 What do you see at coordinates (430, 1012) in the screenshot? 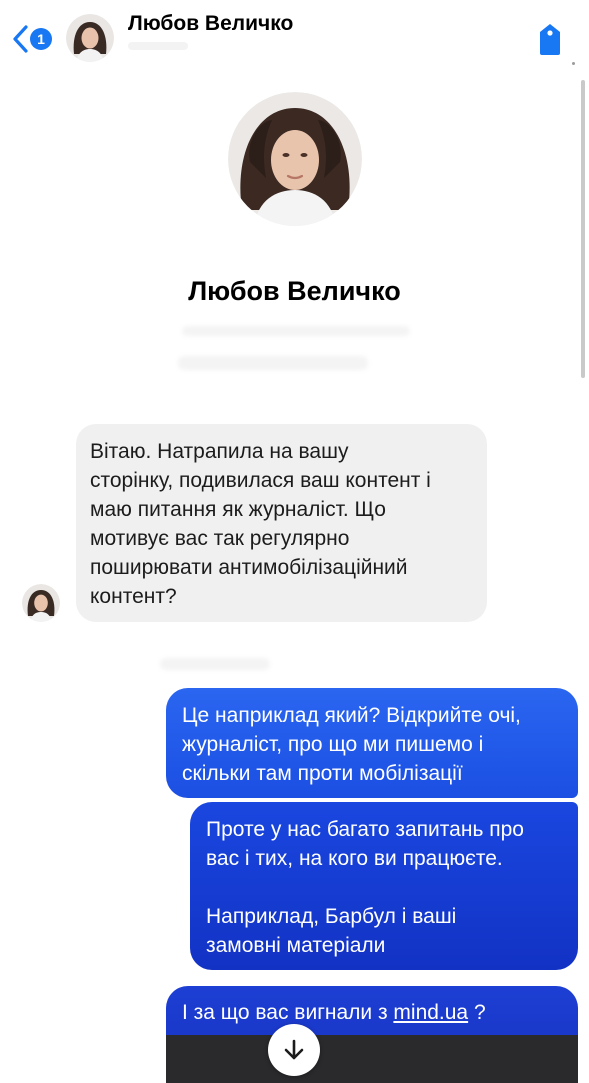
I see `message-link: mind.ua` at bounding box center [430, 1012].